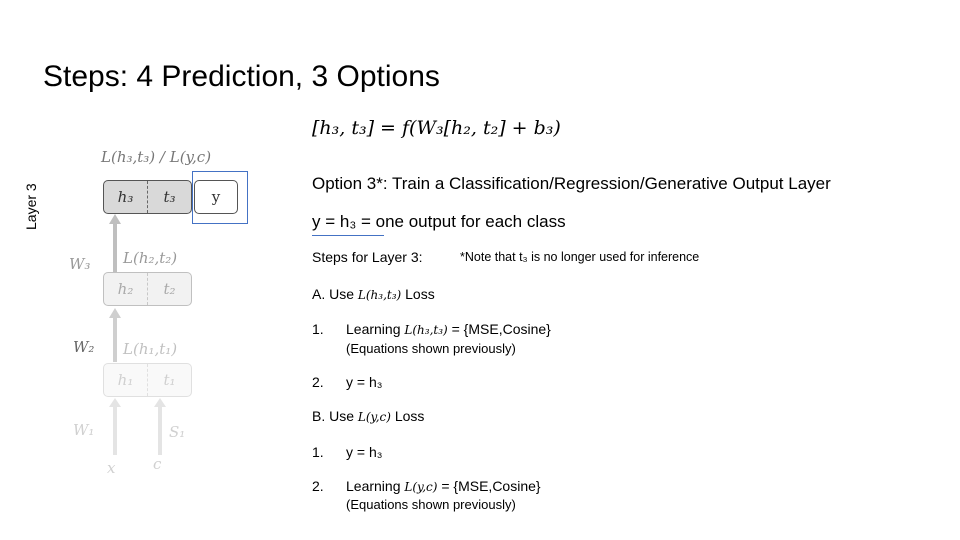 This screenshot has width=960, height=540. I want to click on b-item-1-number: 1., so click(318, 452).